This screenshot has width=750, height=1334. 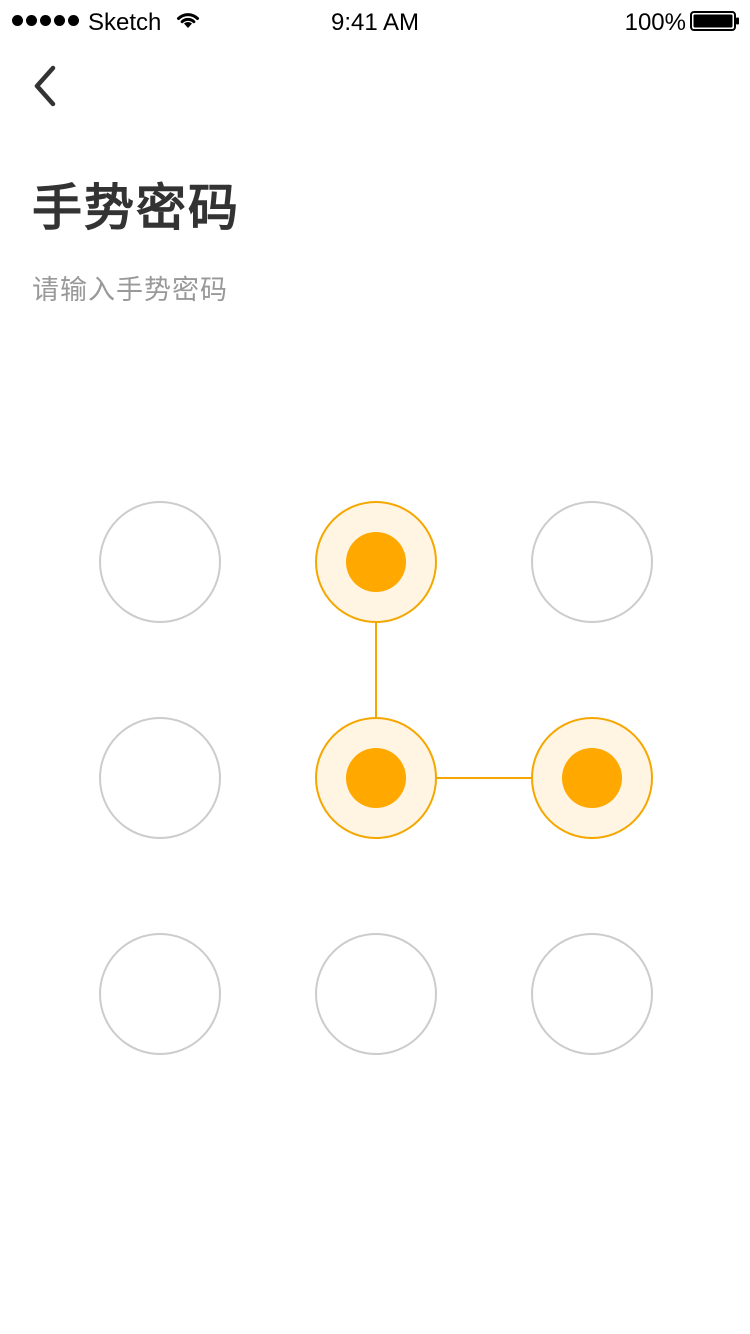 What do you see at coordinates (655, 22) in the screenshot?
I see `battery-percentage: 100%` at bounding box center [655, 22].